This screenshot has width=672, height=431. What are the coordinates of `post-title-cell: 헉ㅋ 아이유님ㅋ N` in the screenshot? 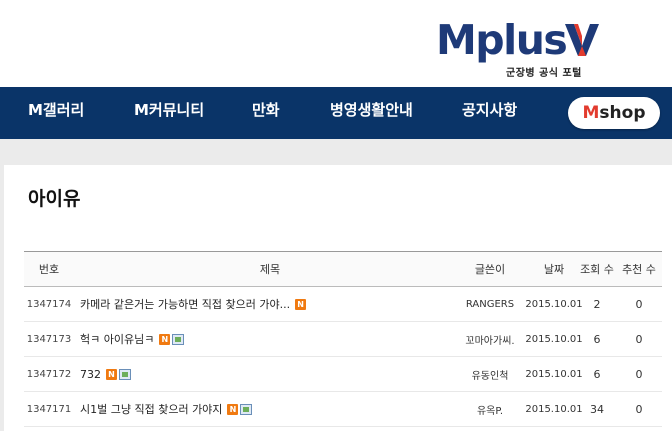 It's located at (270, 339).